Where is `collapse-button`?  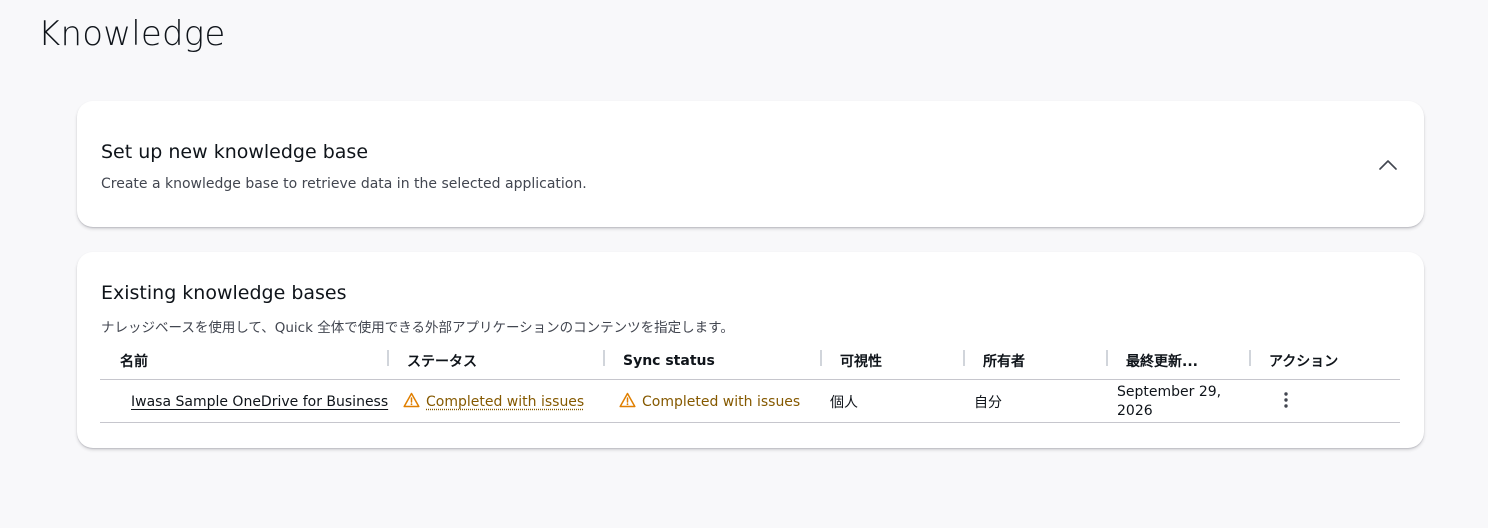
collapse-button is located at coordinates (1388, 165).